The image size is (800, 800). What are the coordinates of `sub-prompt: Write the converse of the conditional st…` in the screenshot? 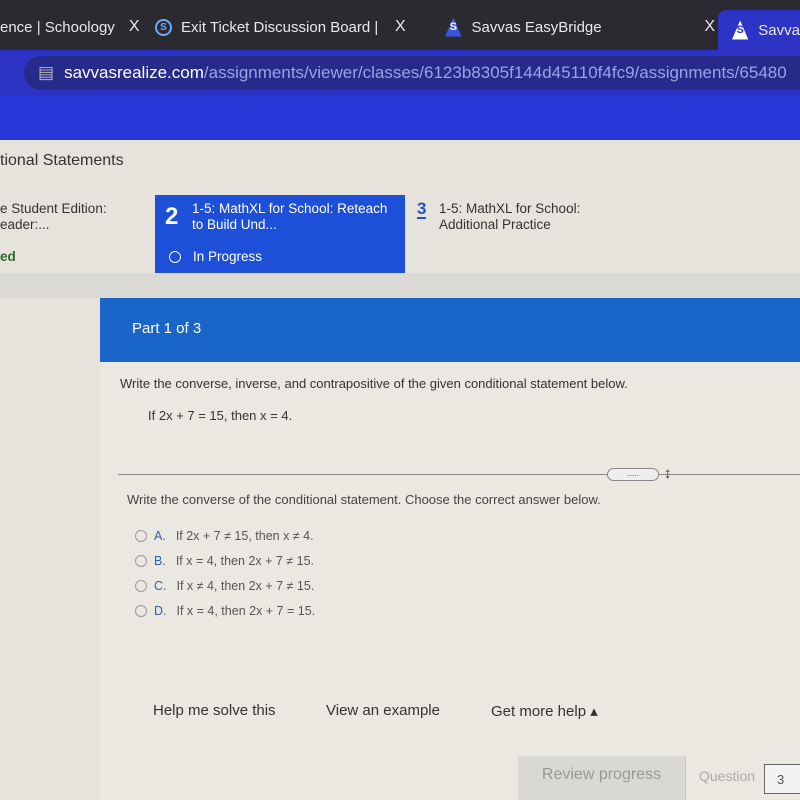 It's located at (364, 499).